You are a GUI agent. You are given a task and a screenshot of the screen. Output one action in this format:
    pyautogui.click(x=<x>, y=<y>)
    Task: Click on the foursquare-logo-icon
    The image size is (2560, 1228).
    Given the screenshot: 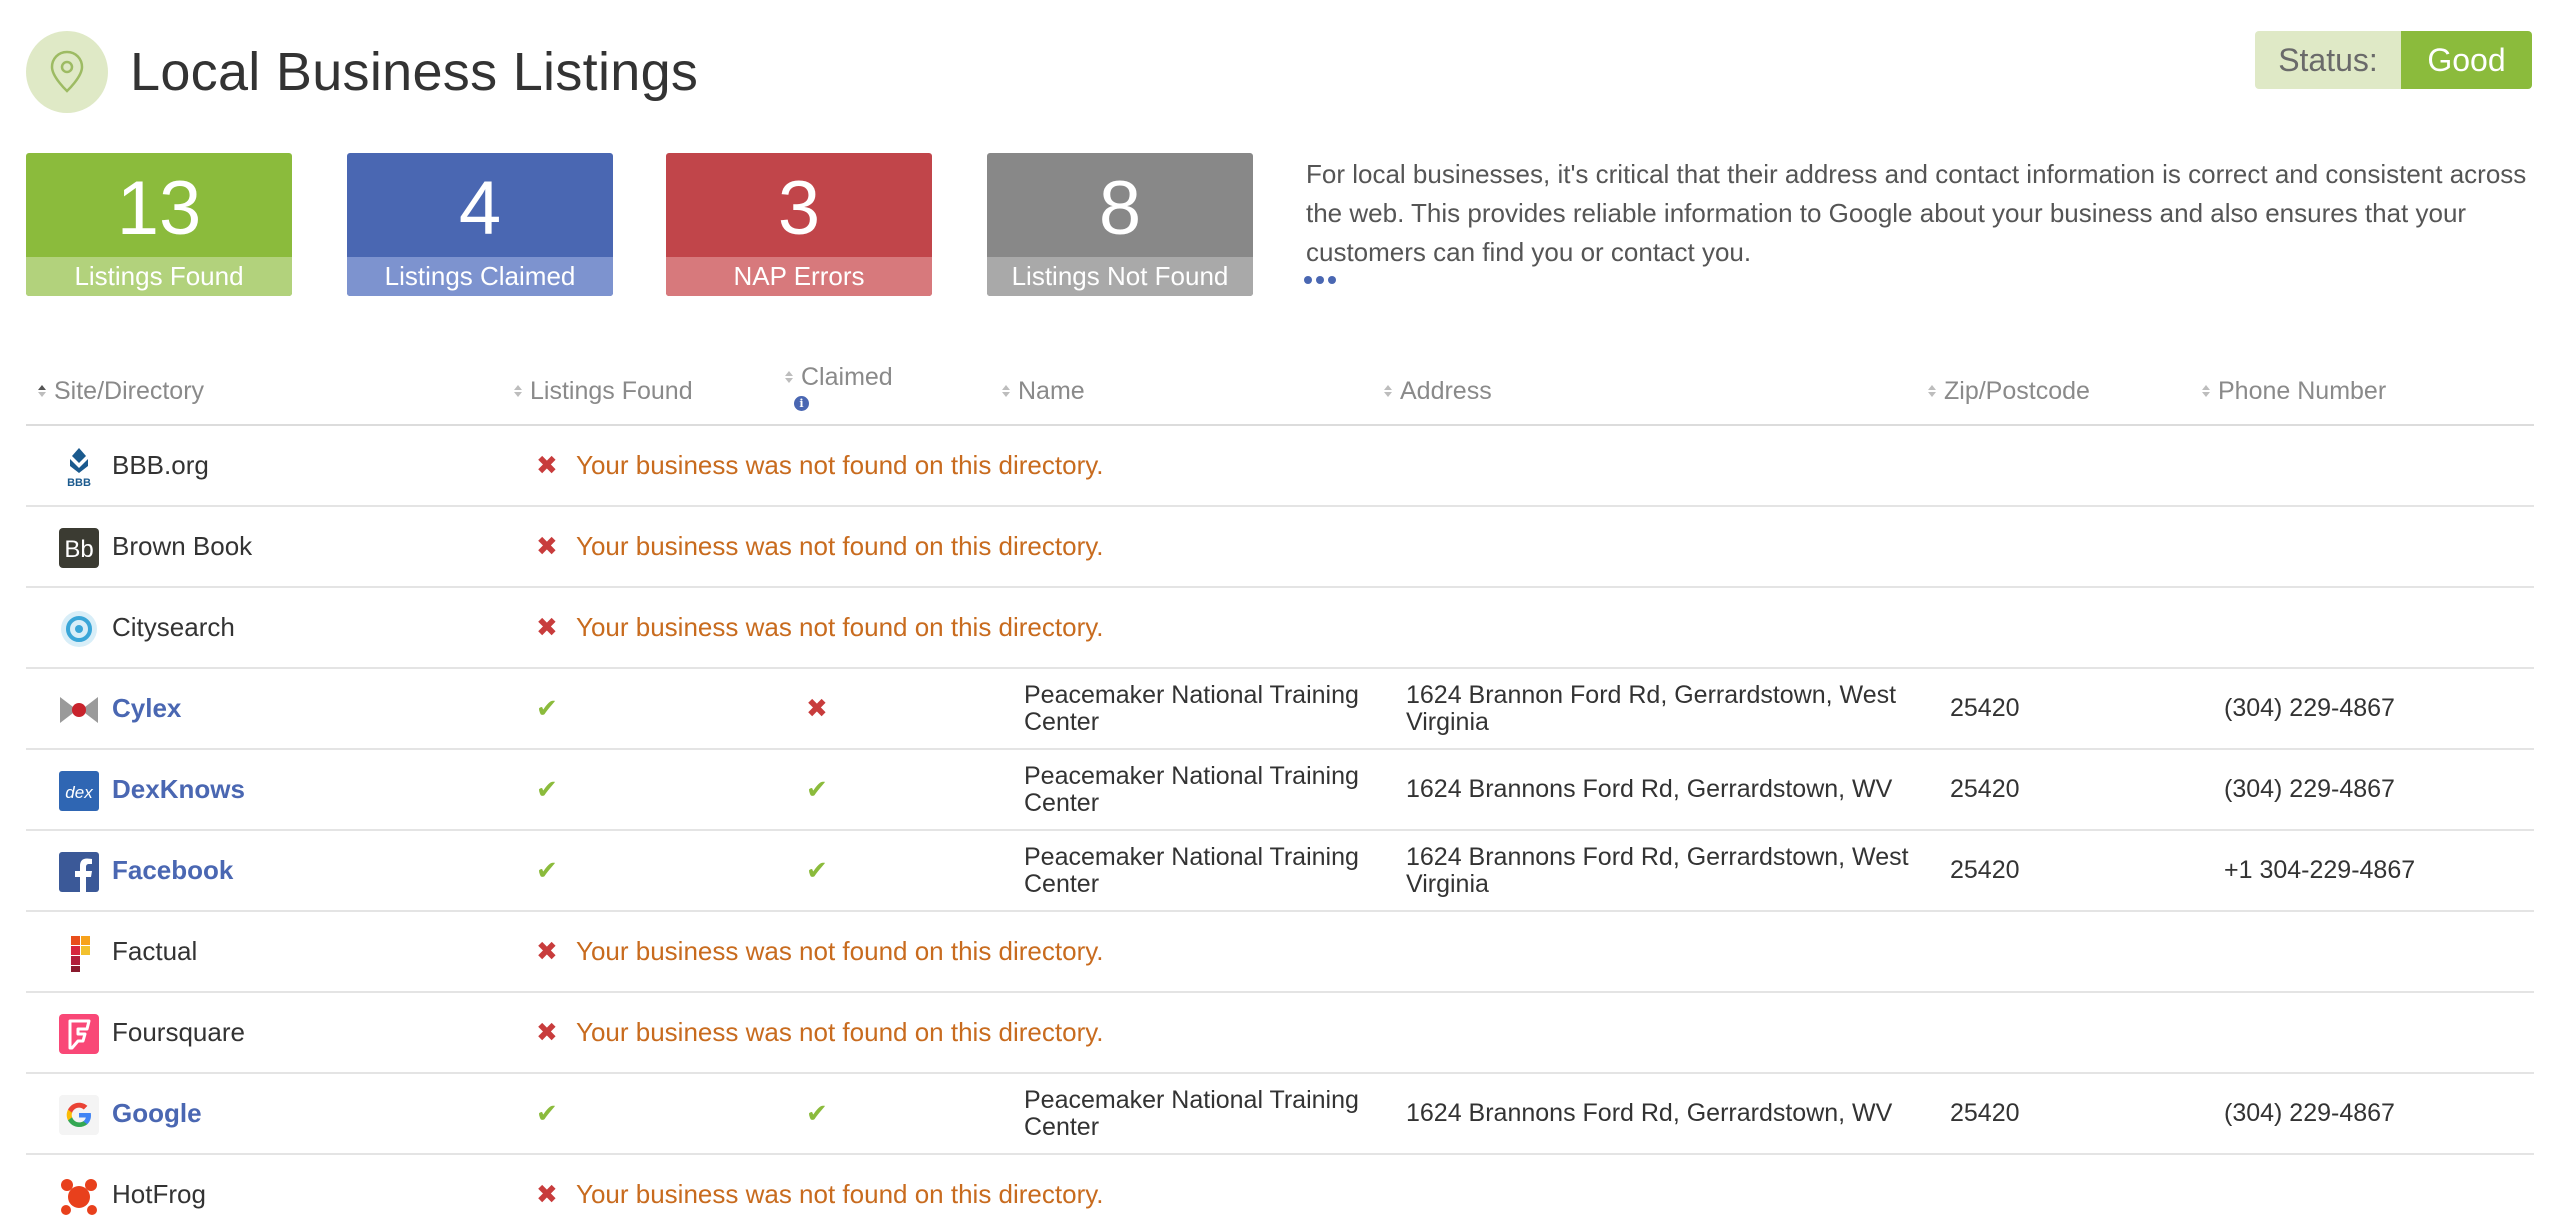 What is the action you would take?
    pyautogui.click(x=79, y=1034)
    